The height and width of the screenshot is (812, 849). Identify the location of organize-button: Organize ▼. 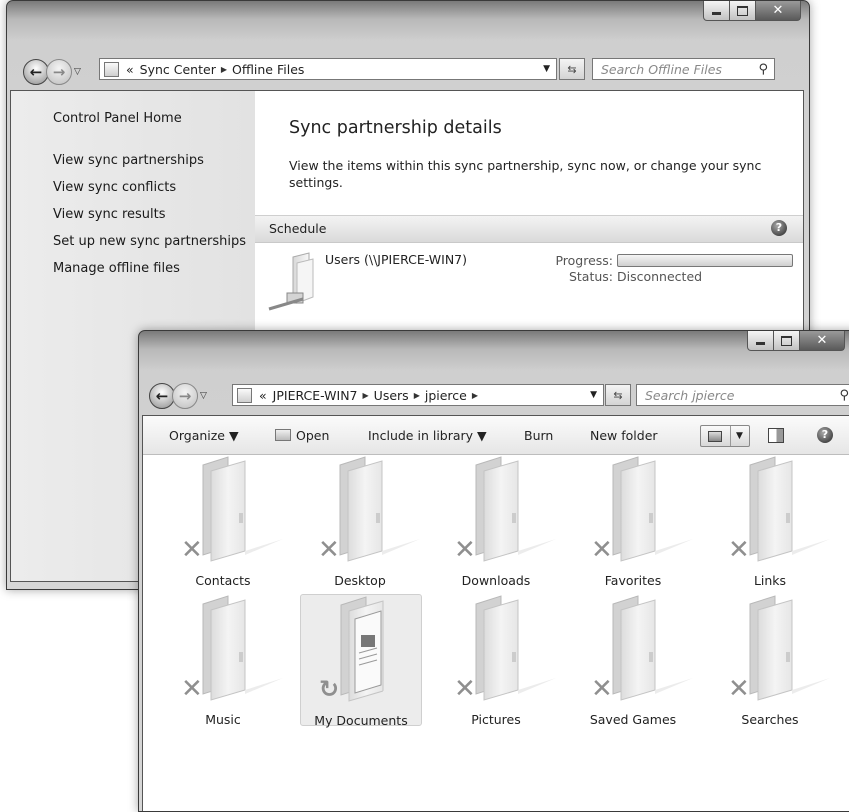
(204, 435).